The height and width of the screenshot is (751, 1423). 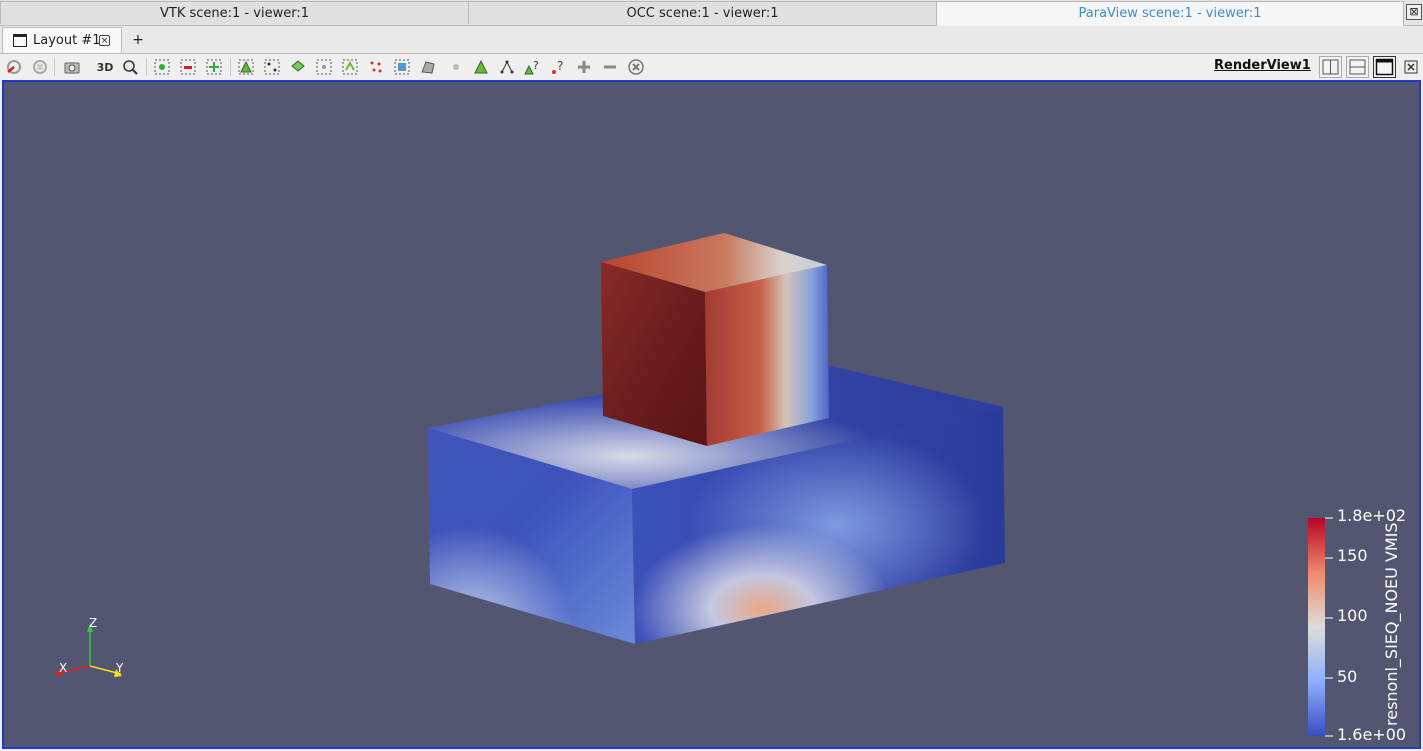 What do you see at coordinates (130, 67) in the screenshot?
I see `zoom-to-box-icon` at bounding box center [130, 67].